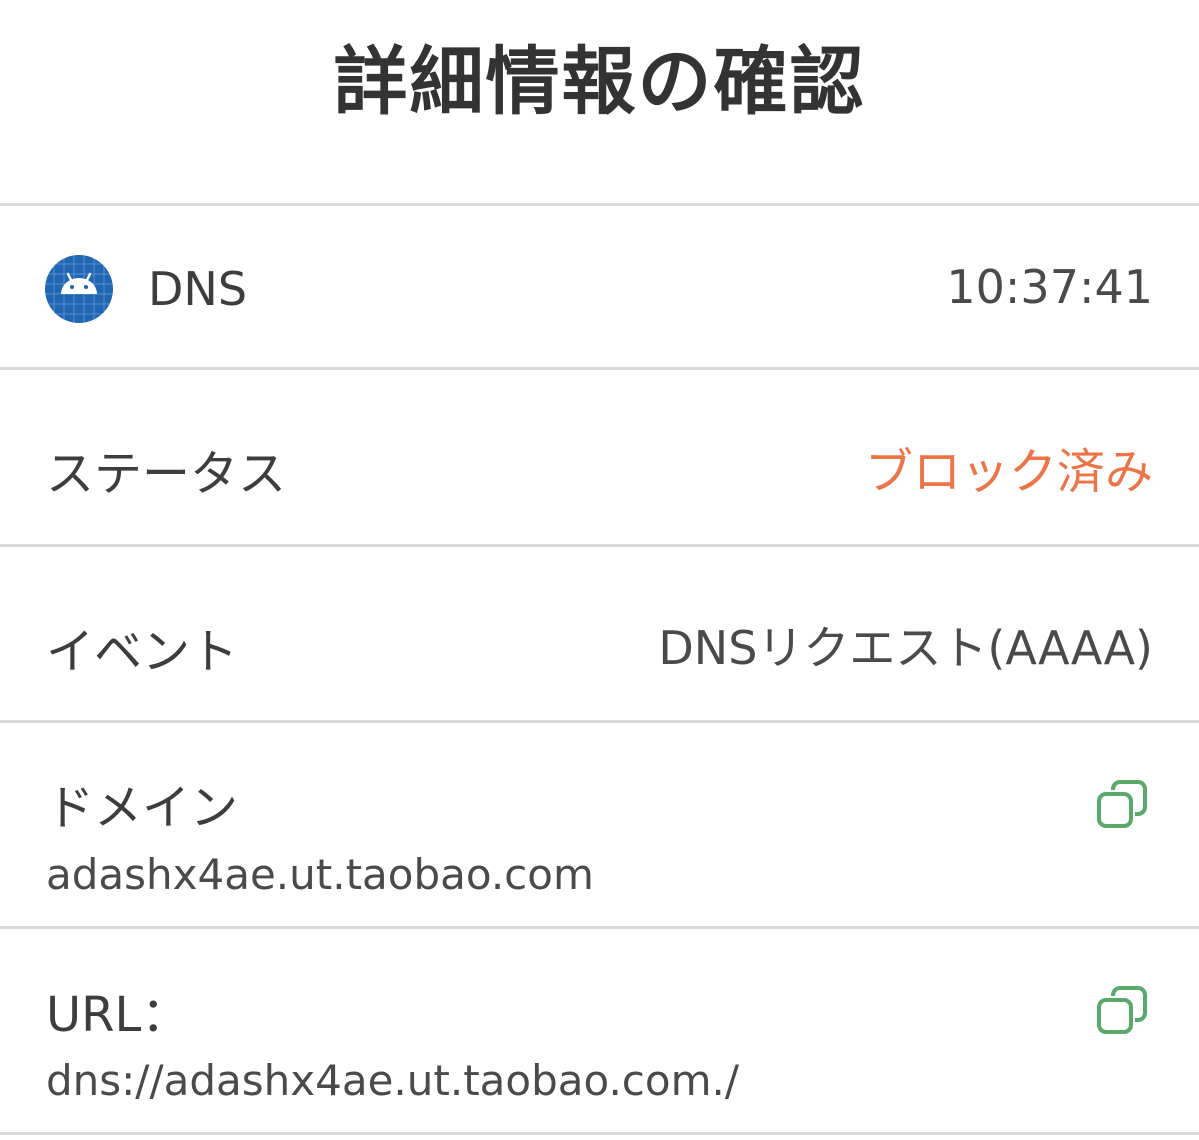 This screenshot has height=1140, width=1199. Describe the element at coordinates (320, 874) in the screenshot. I see `domain-value: adashx4ae.ut.taobao.com` at that location.